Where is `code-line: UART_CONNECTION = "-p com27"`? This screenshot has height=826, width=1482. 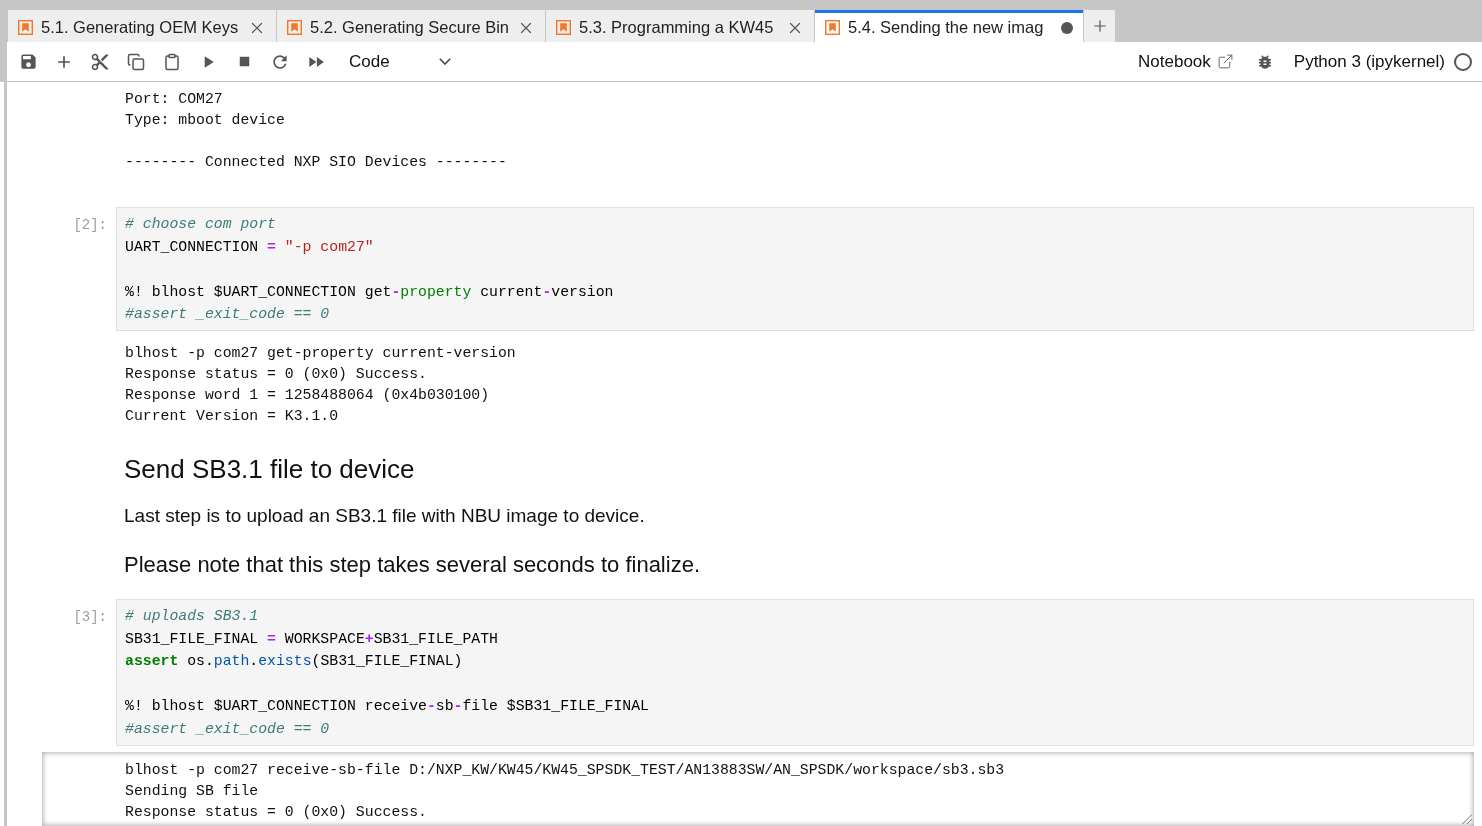 code-line: UART_CONNECTION = "-p com27" is located at coordinates (249, 247).